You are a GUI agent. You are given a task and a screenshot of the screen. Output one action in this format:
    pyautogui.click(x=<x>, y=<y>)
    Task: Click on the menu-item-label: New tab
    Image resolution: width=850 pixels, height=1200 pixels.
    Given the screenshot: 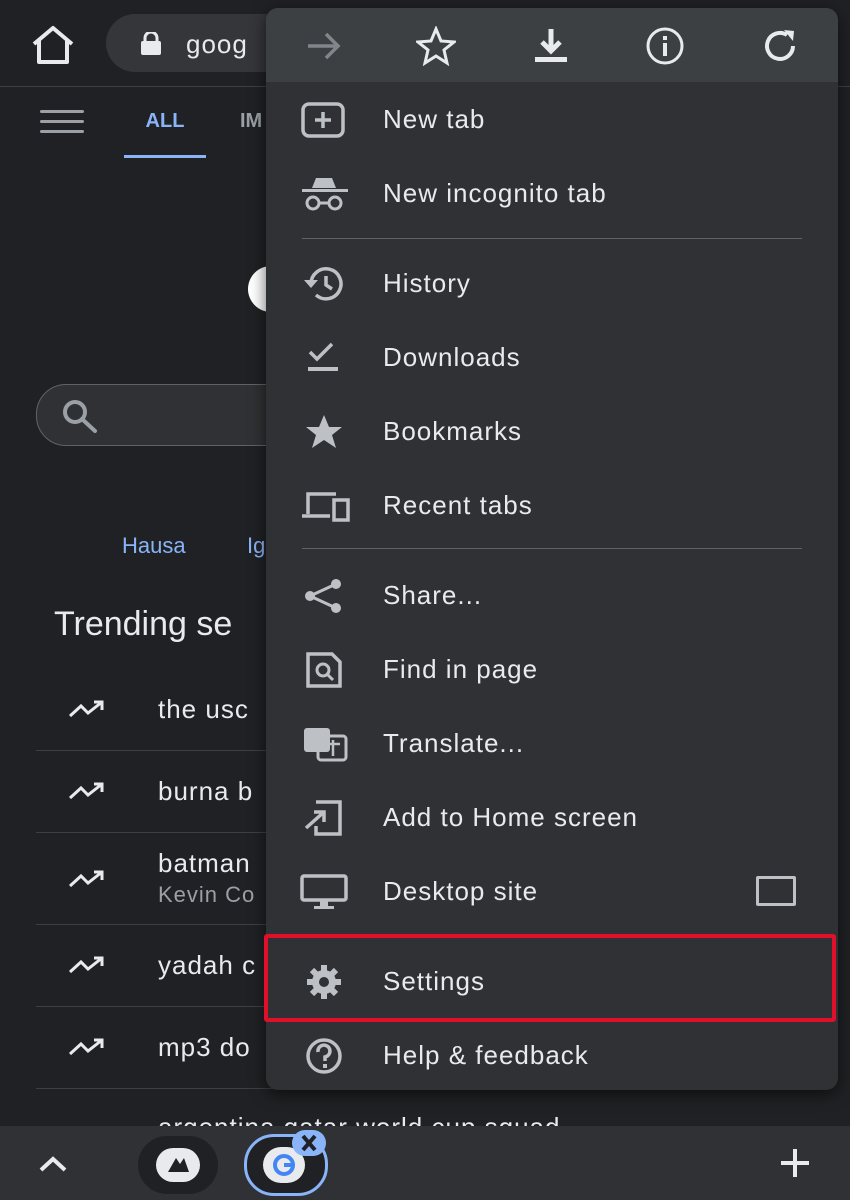 What is the action you would take?
    pyautogui.click(x=434, y=119)
    